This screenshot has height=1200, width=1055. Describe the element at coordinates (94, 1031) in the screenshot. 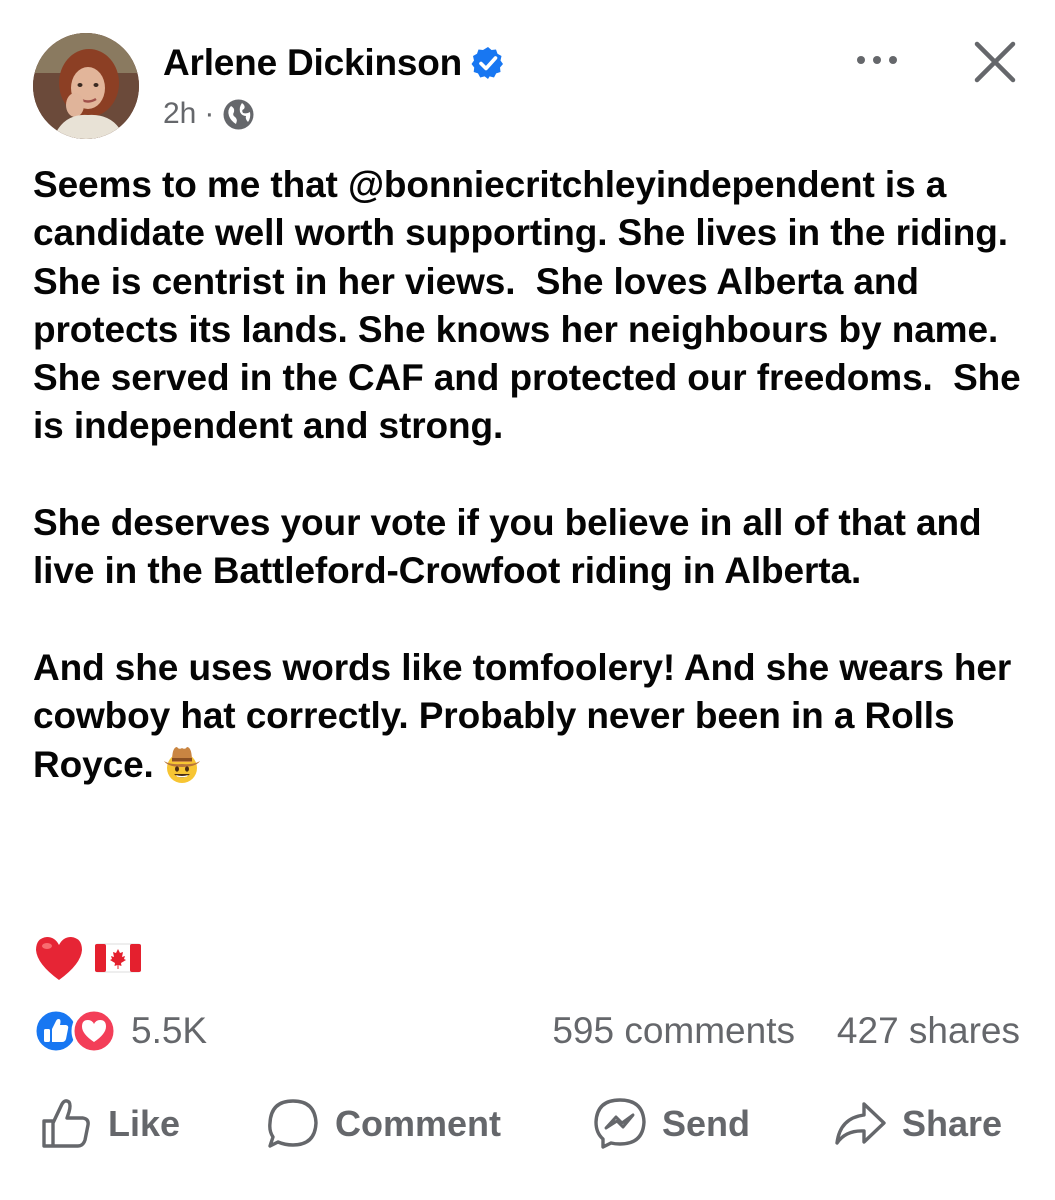

I see `love-reaction-icon` at that location.